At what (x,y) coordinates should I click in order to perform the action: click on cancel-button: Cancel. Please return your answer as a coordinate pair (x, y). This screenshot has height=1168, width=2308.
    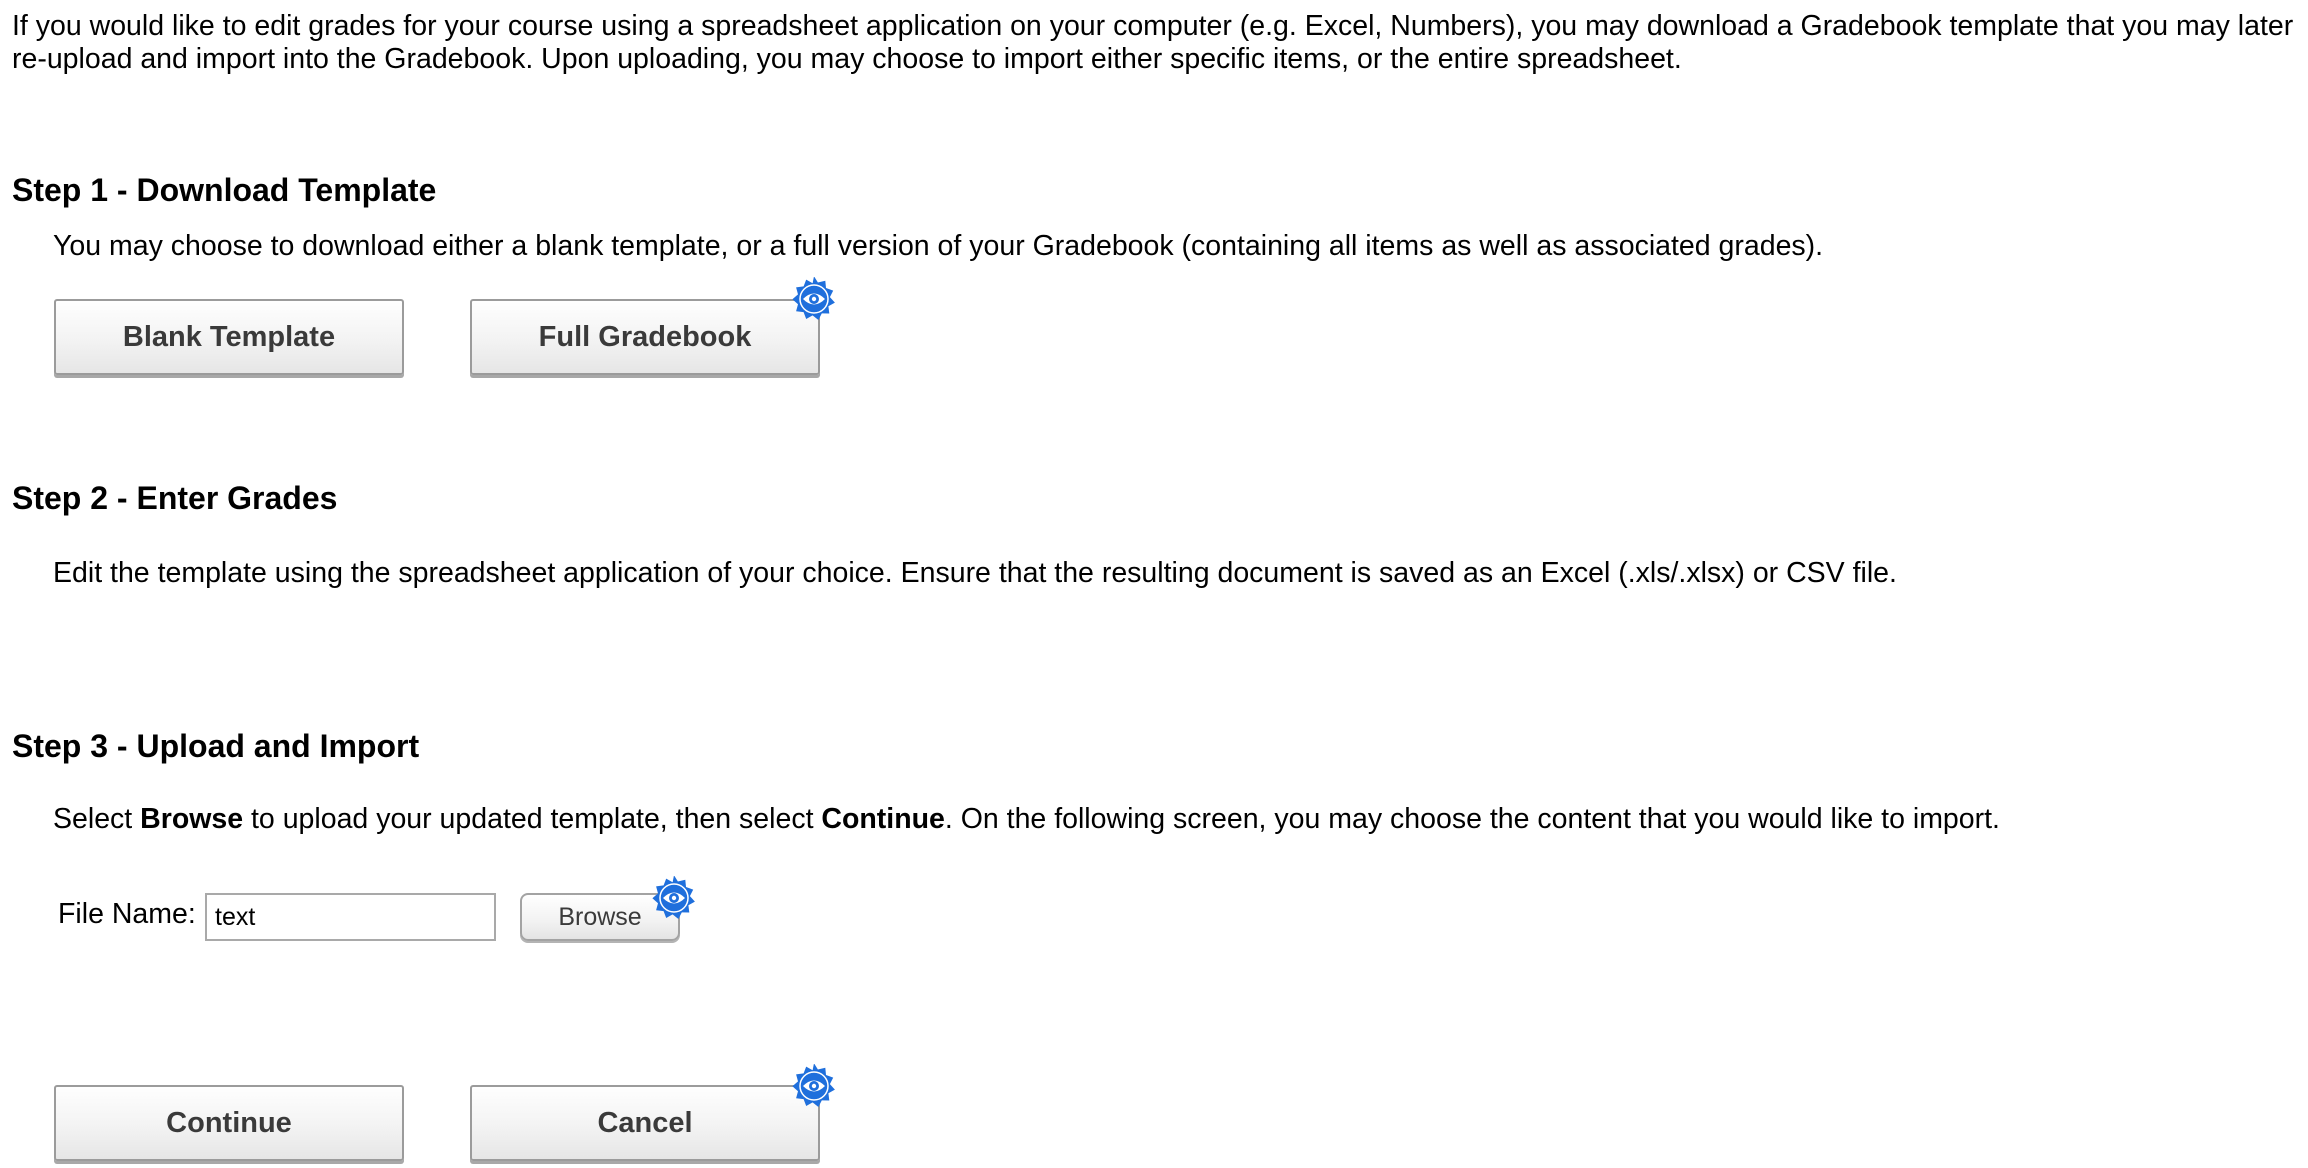
    Looking at the image, I should click on (645, 1123).